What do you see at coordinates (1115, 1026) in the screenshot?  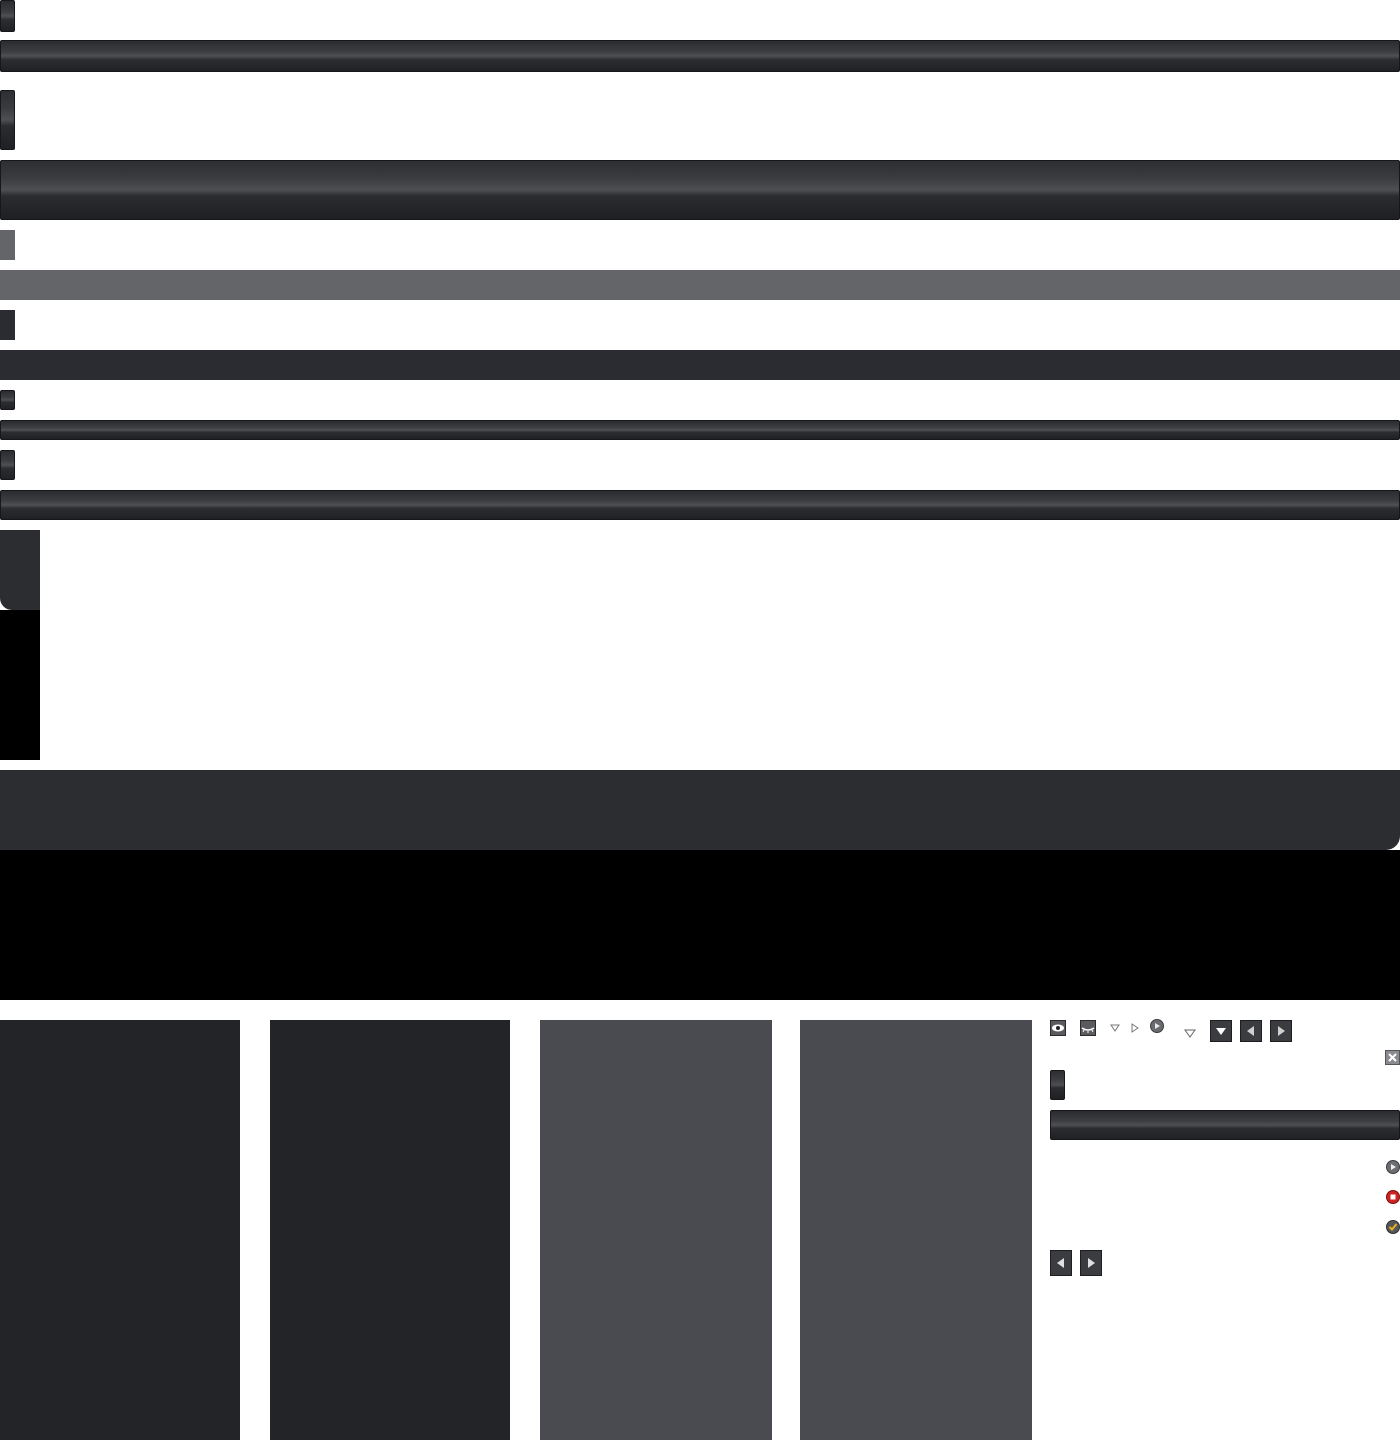 I see `triangle-down-icon` at bounding box center [1115, 1026].